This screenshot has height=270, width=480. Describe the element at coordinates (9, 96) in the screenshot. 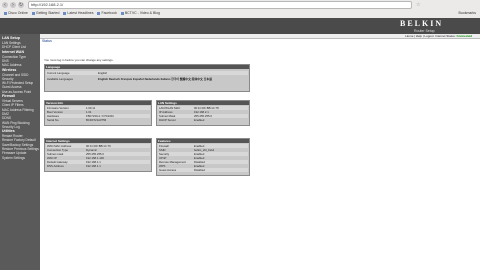

I see `sidebar-section-heading: Firewall` at that location.